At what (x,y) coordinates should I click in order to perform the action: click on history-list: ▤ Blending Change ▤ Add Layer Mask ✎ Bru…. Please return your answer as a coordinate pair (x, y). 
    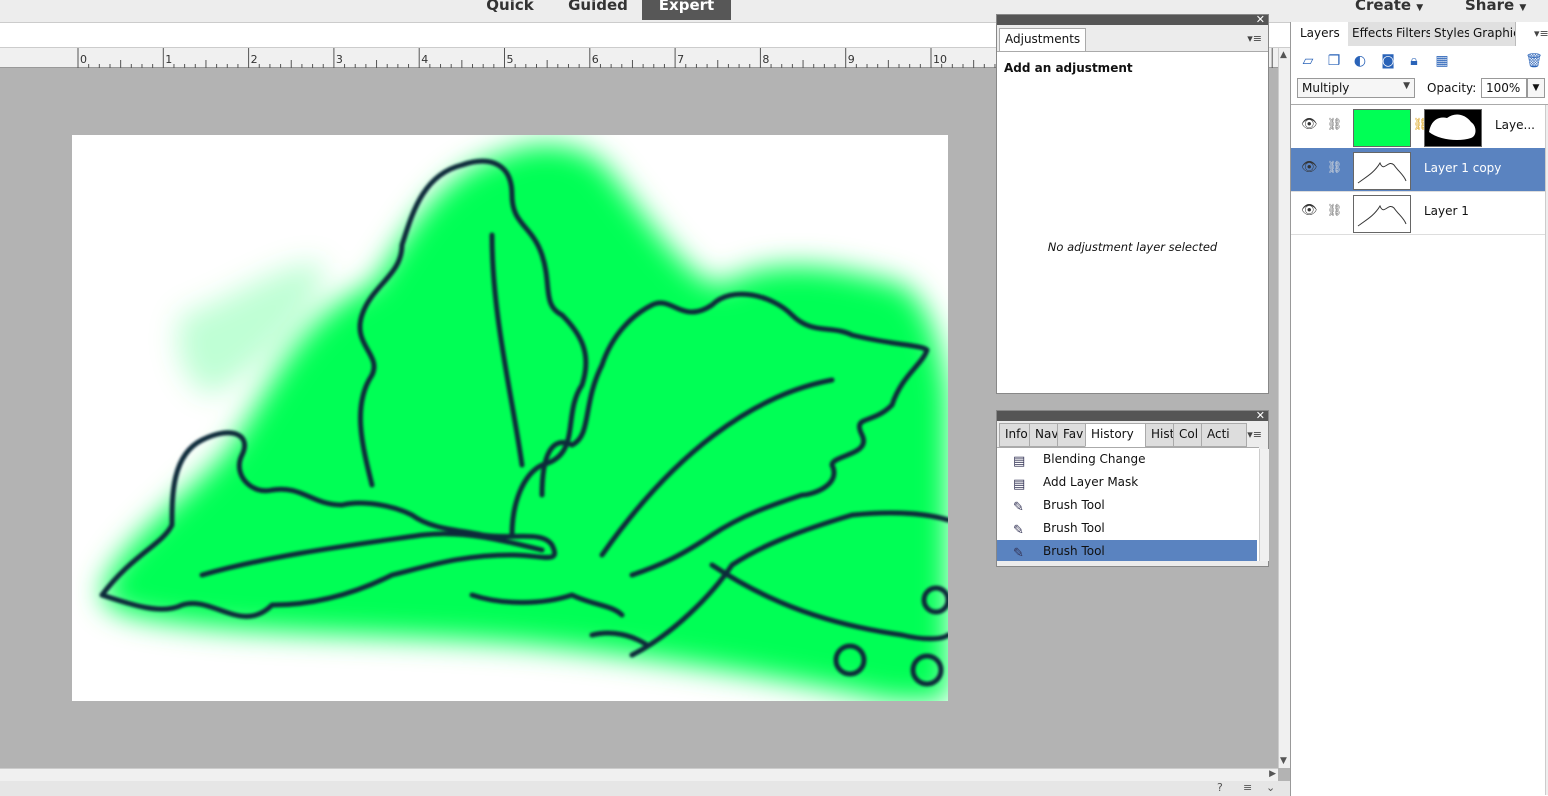
    Looking at the image, I should click on (1128, 504).